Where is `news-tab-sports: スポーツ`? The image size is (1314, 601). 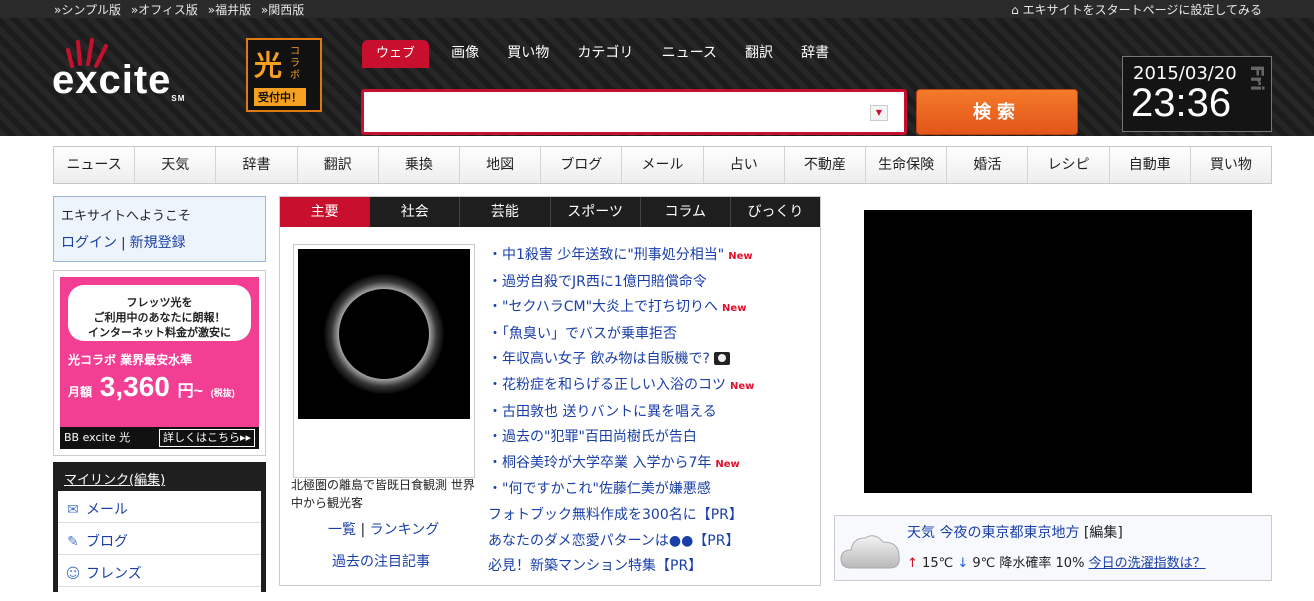
news-tab-sports: スポーツ is located at coordinates (596, 212).